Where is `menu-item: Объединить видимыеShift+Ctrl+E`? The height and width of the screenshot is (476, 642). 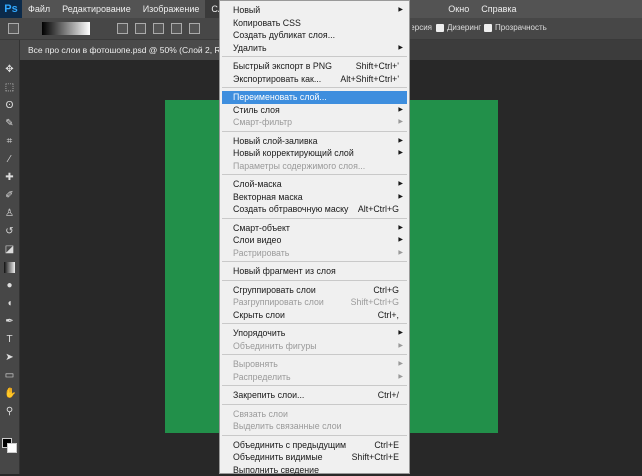
menu-item: Объединить видимыеShift+Ctrl+E is located at coordinates (314, 457).